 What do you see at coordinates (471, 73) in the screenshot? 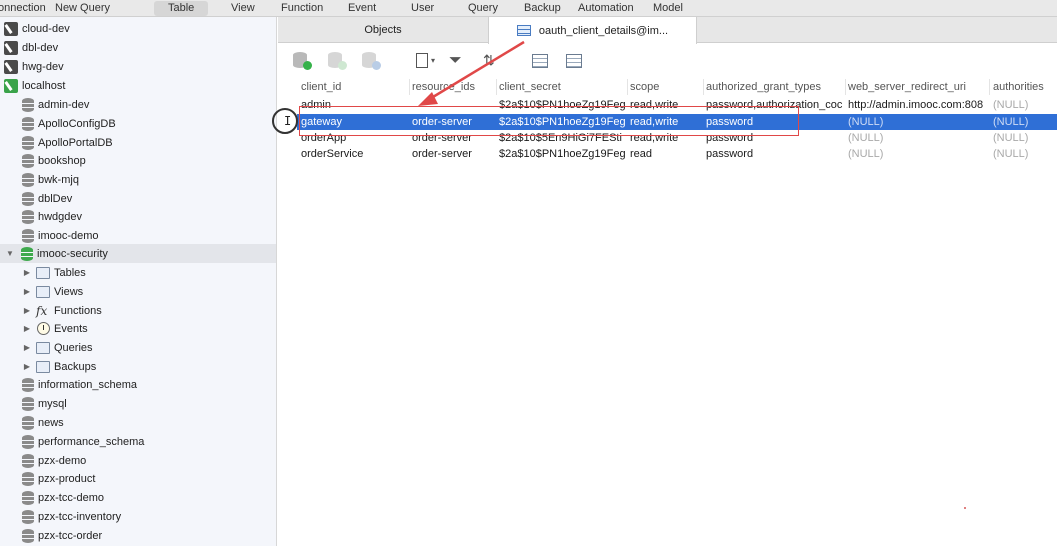
I see `annotation-arrow` at bounding box center [471, 73].